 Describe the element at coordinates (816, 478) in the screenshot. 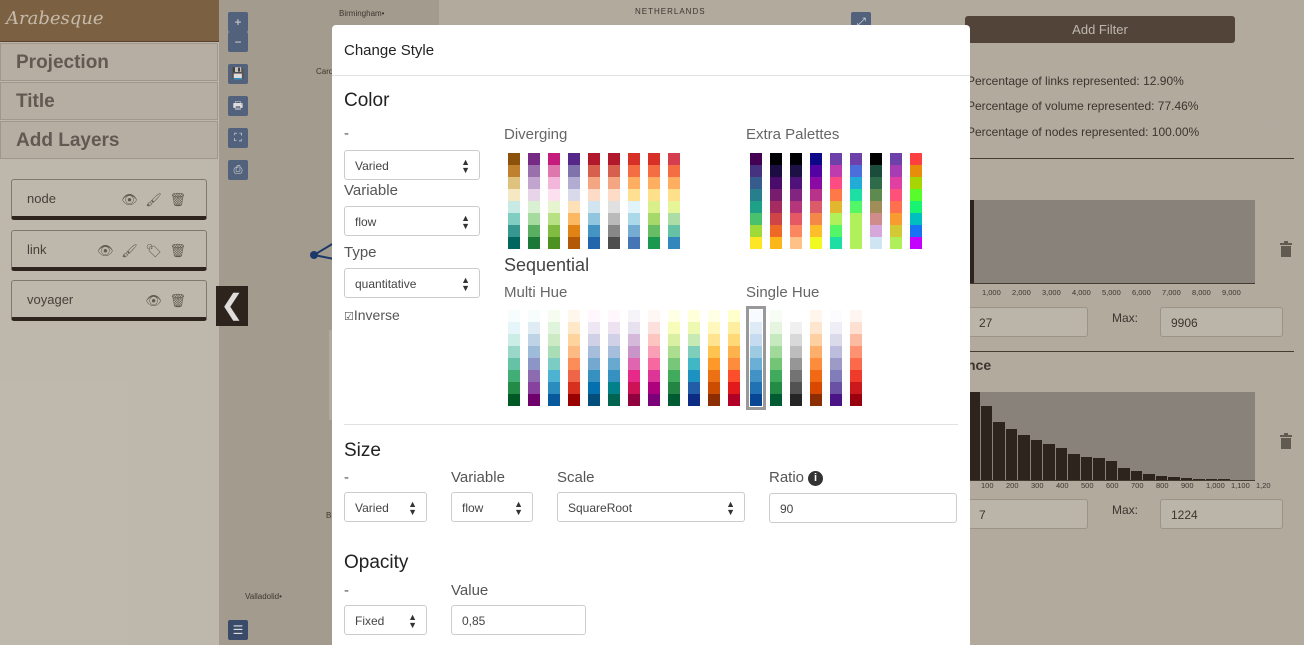

I see `info-icon: i` at that location.